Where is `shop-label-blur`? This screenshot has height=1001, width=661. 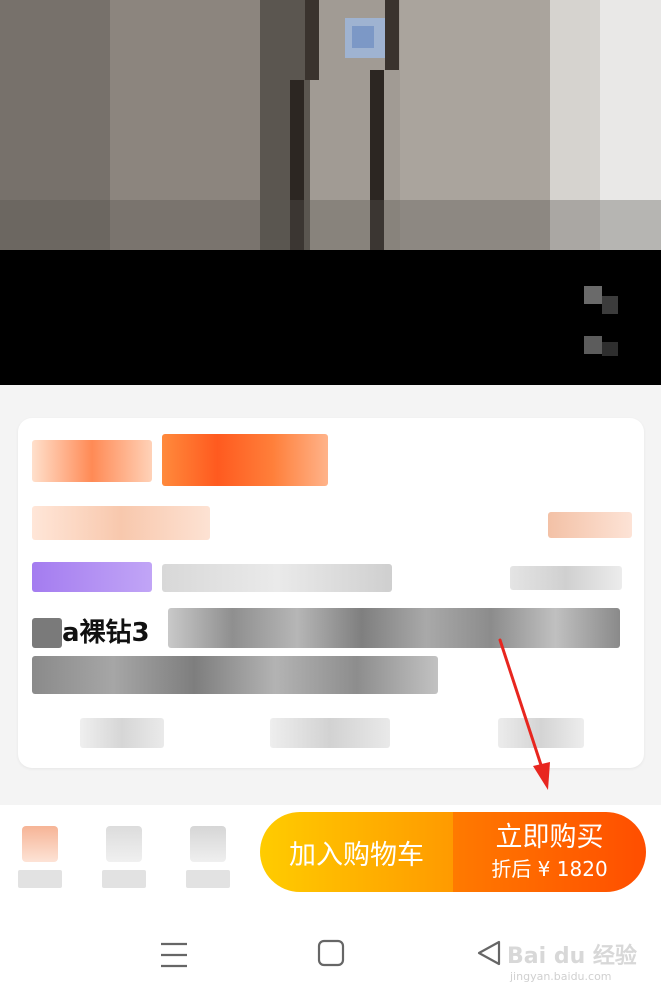
shop-label-blur is located at coordinates (40, 879).